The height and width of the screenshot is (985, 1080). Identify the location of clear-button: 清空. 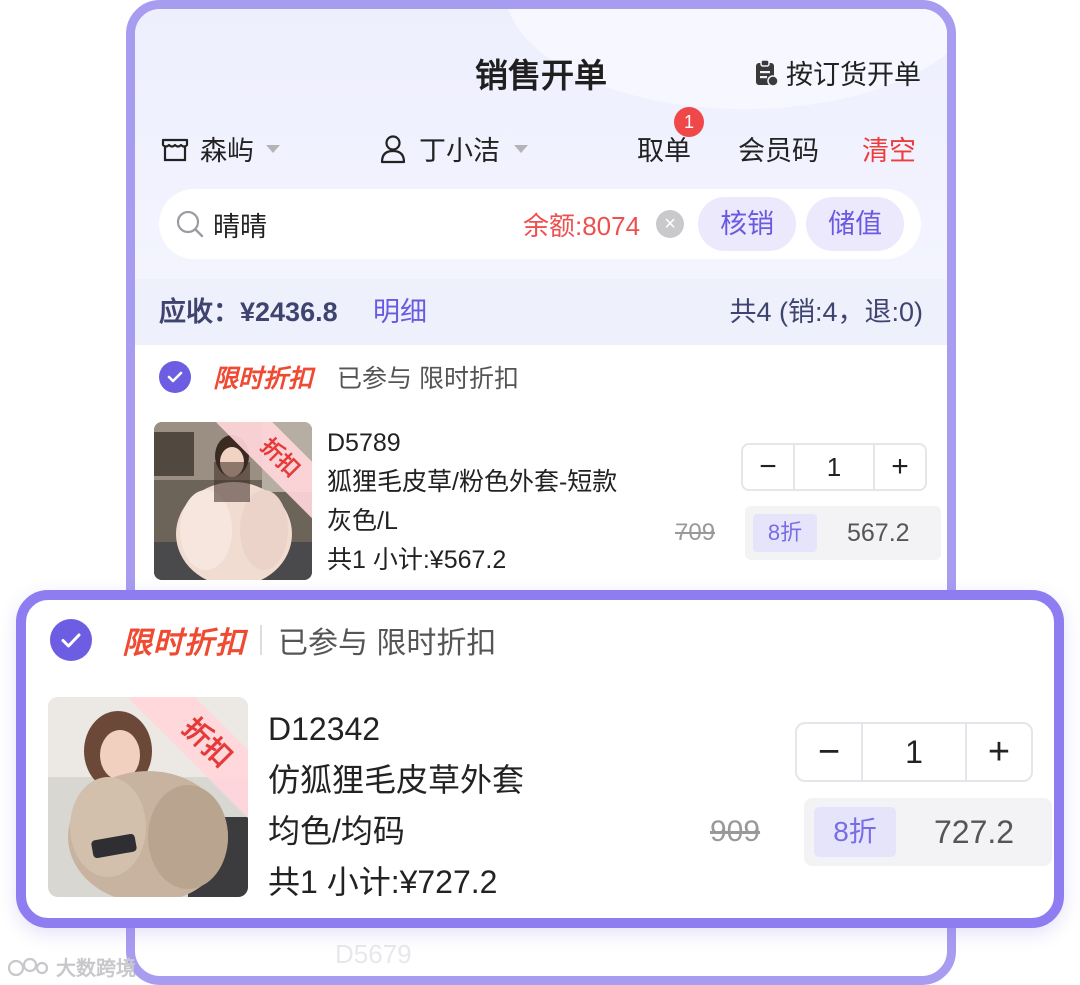
(889, 148).